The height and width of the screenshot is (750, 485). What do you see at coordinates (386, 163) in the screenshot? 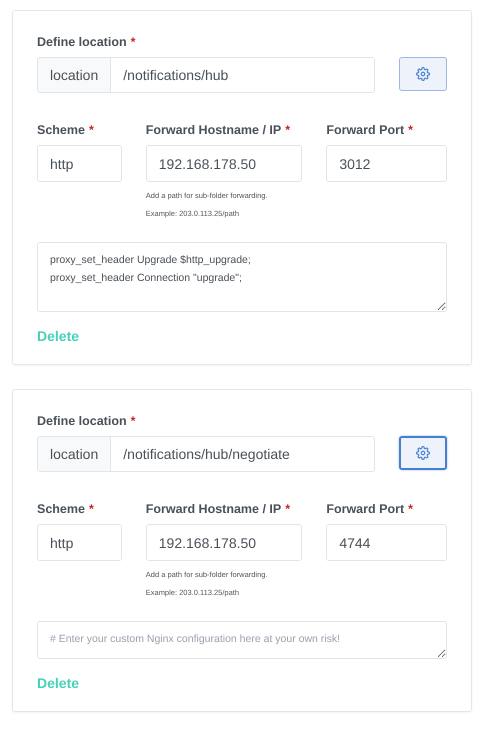
I see `text-field: 3012` at bounding box center [386, 163].